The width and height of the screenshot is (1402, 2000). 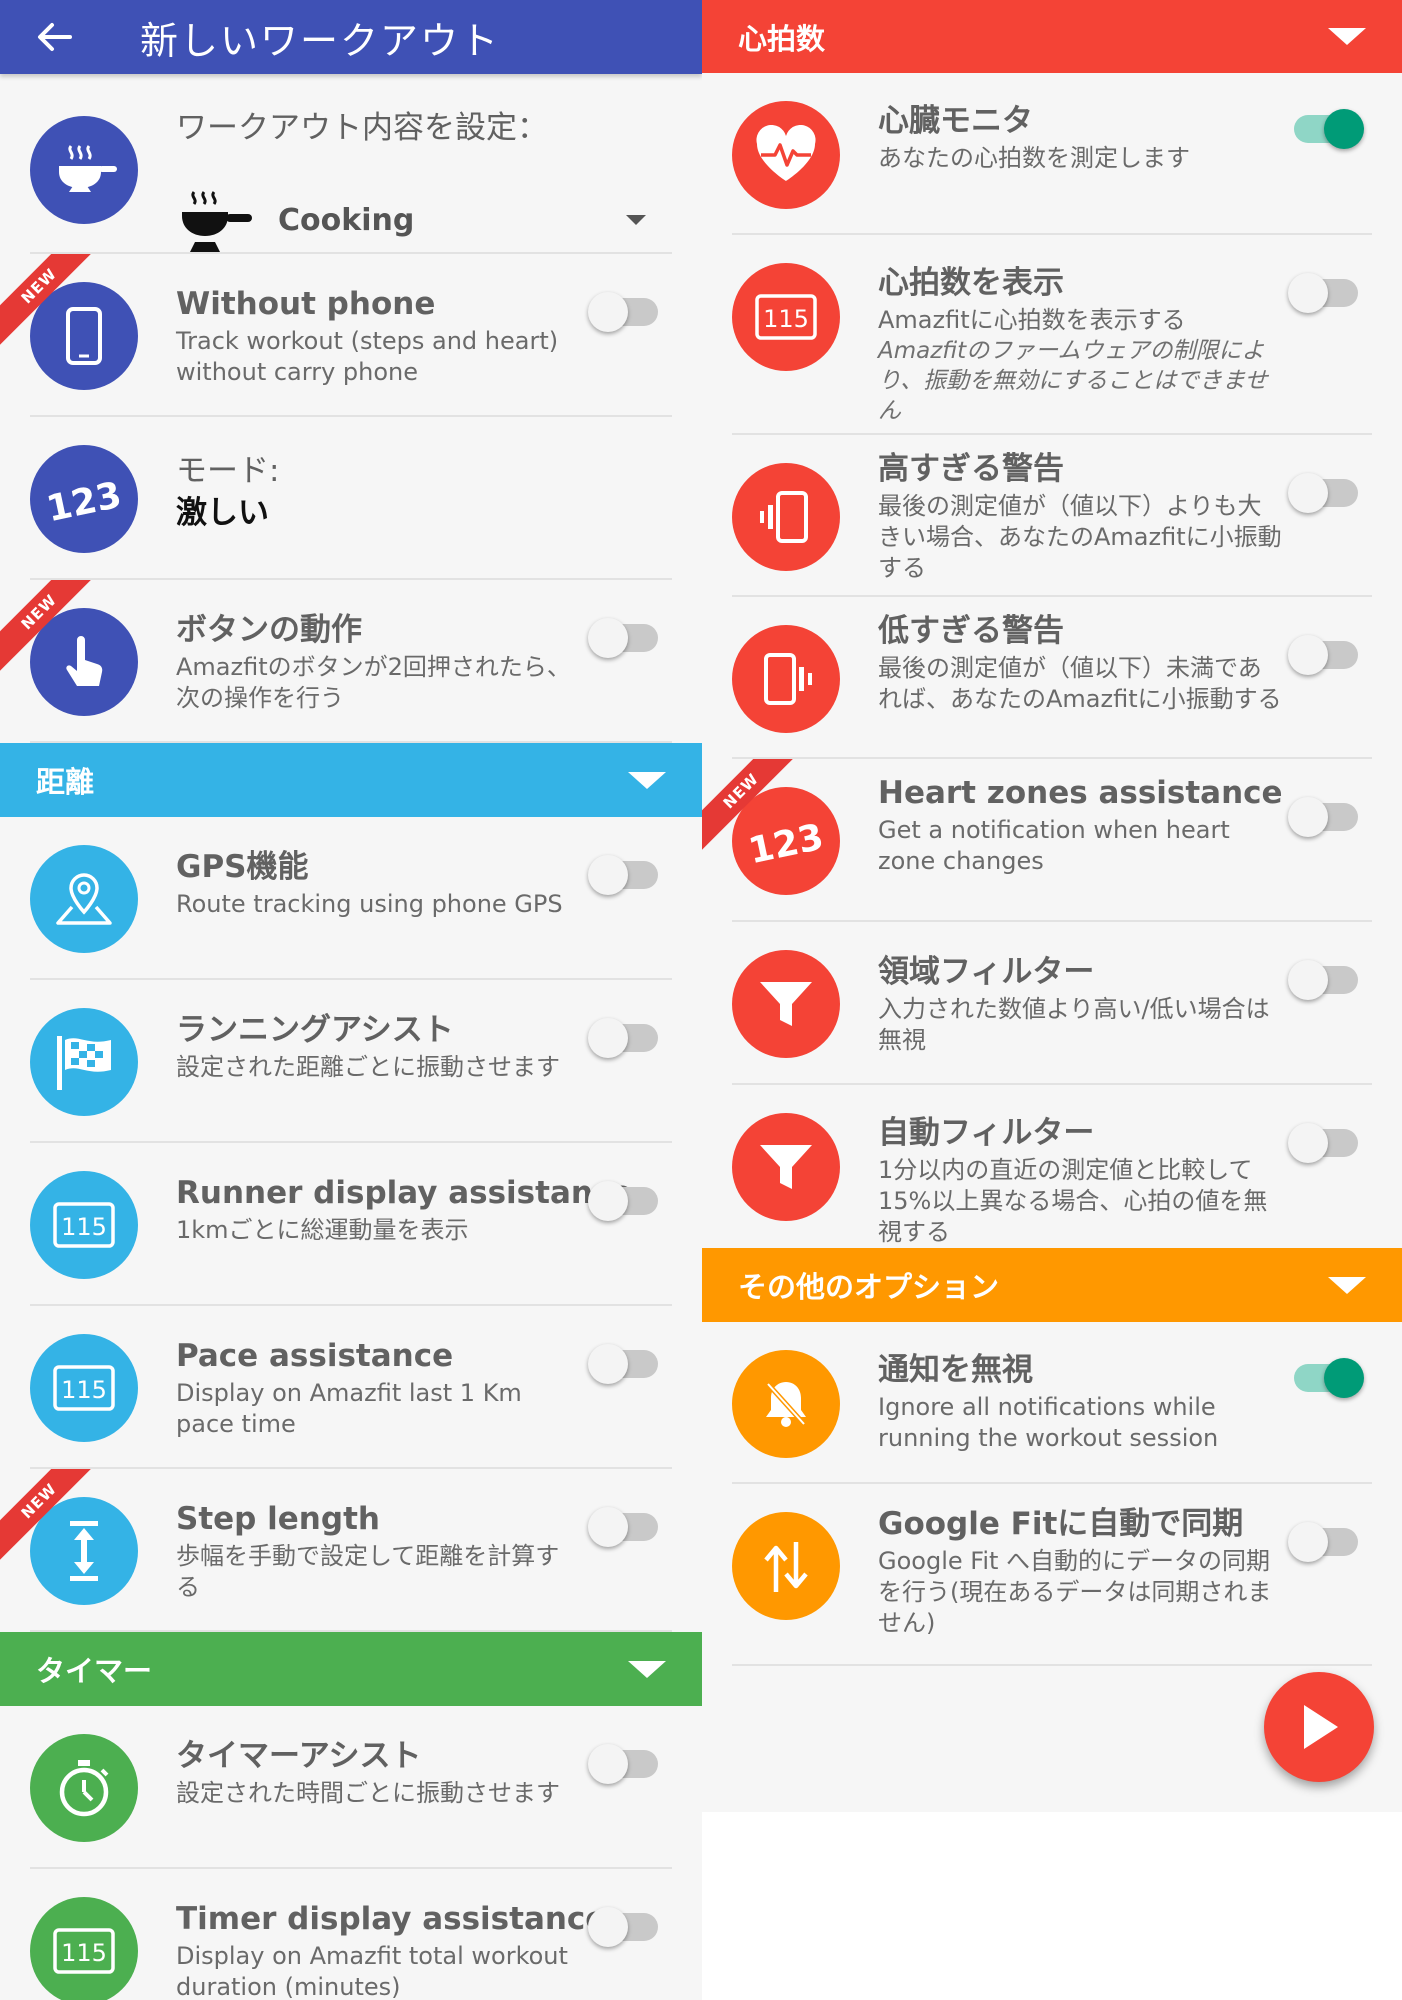 I want to click on heart-pulse-icon, so click(x=786, y=155).